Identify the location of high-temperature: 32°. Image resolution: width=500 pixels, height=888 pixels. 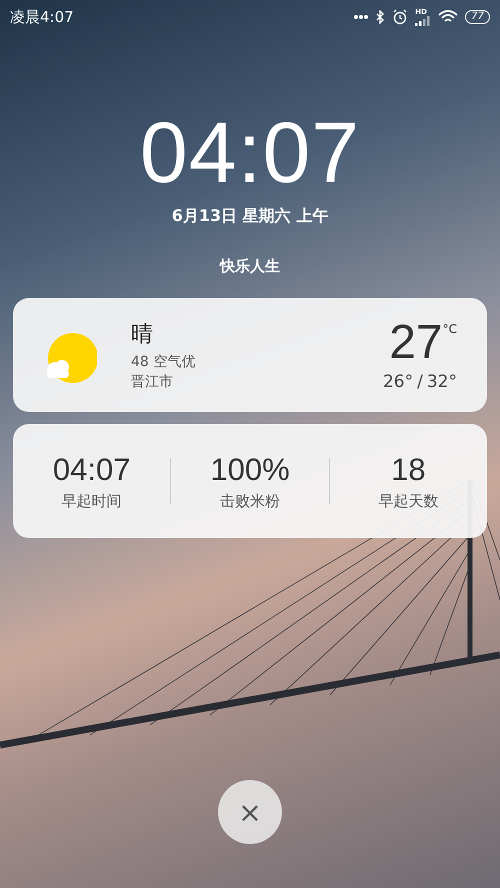
(441, 382).